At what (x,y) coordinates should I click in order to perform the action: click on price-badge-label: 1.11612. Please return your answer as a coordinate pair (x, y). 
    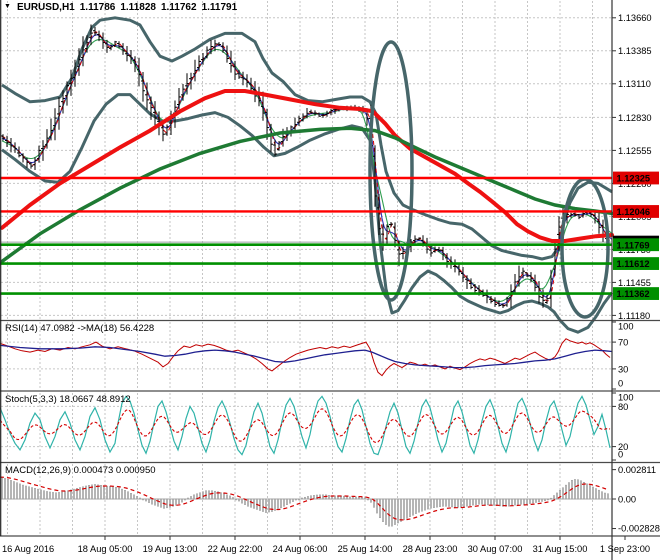
    Looking at the image, I should click on (633, 264).